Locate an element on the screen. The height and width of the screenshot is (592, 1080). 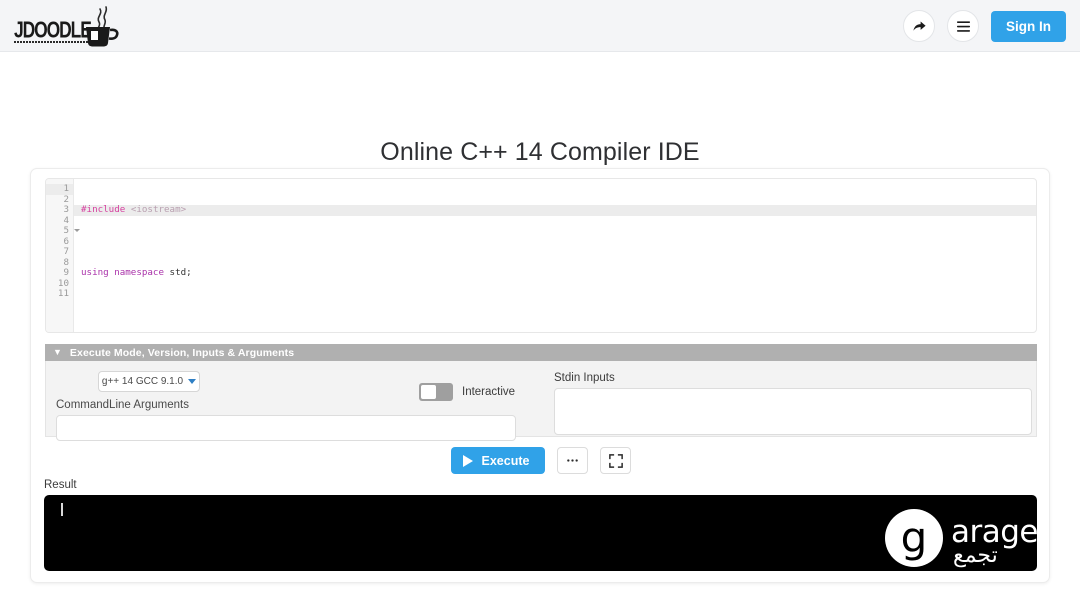
execute-button: Execute is located at coordinates (498, 460).